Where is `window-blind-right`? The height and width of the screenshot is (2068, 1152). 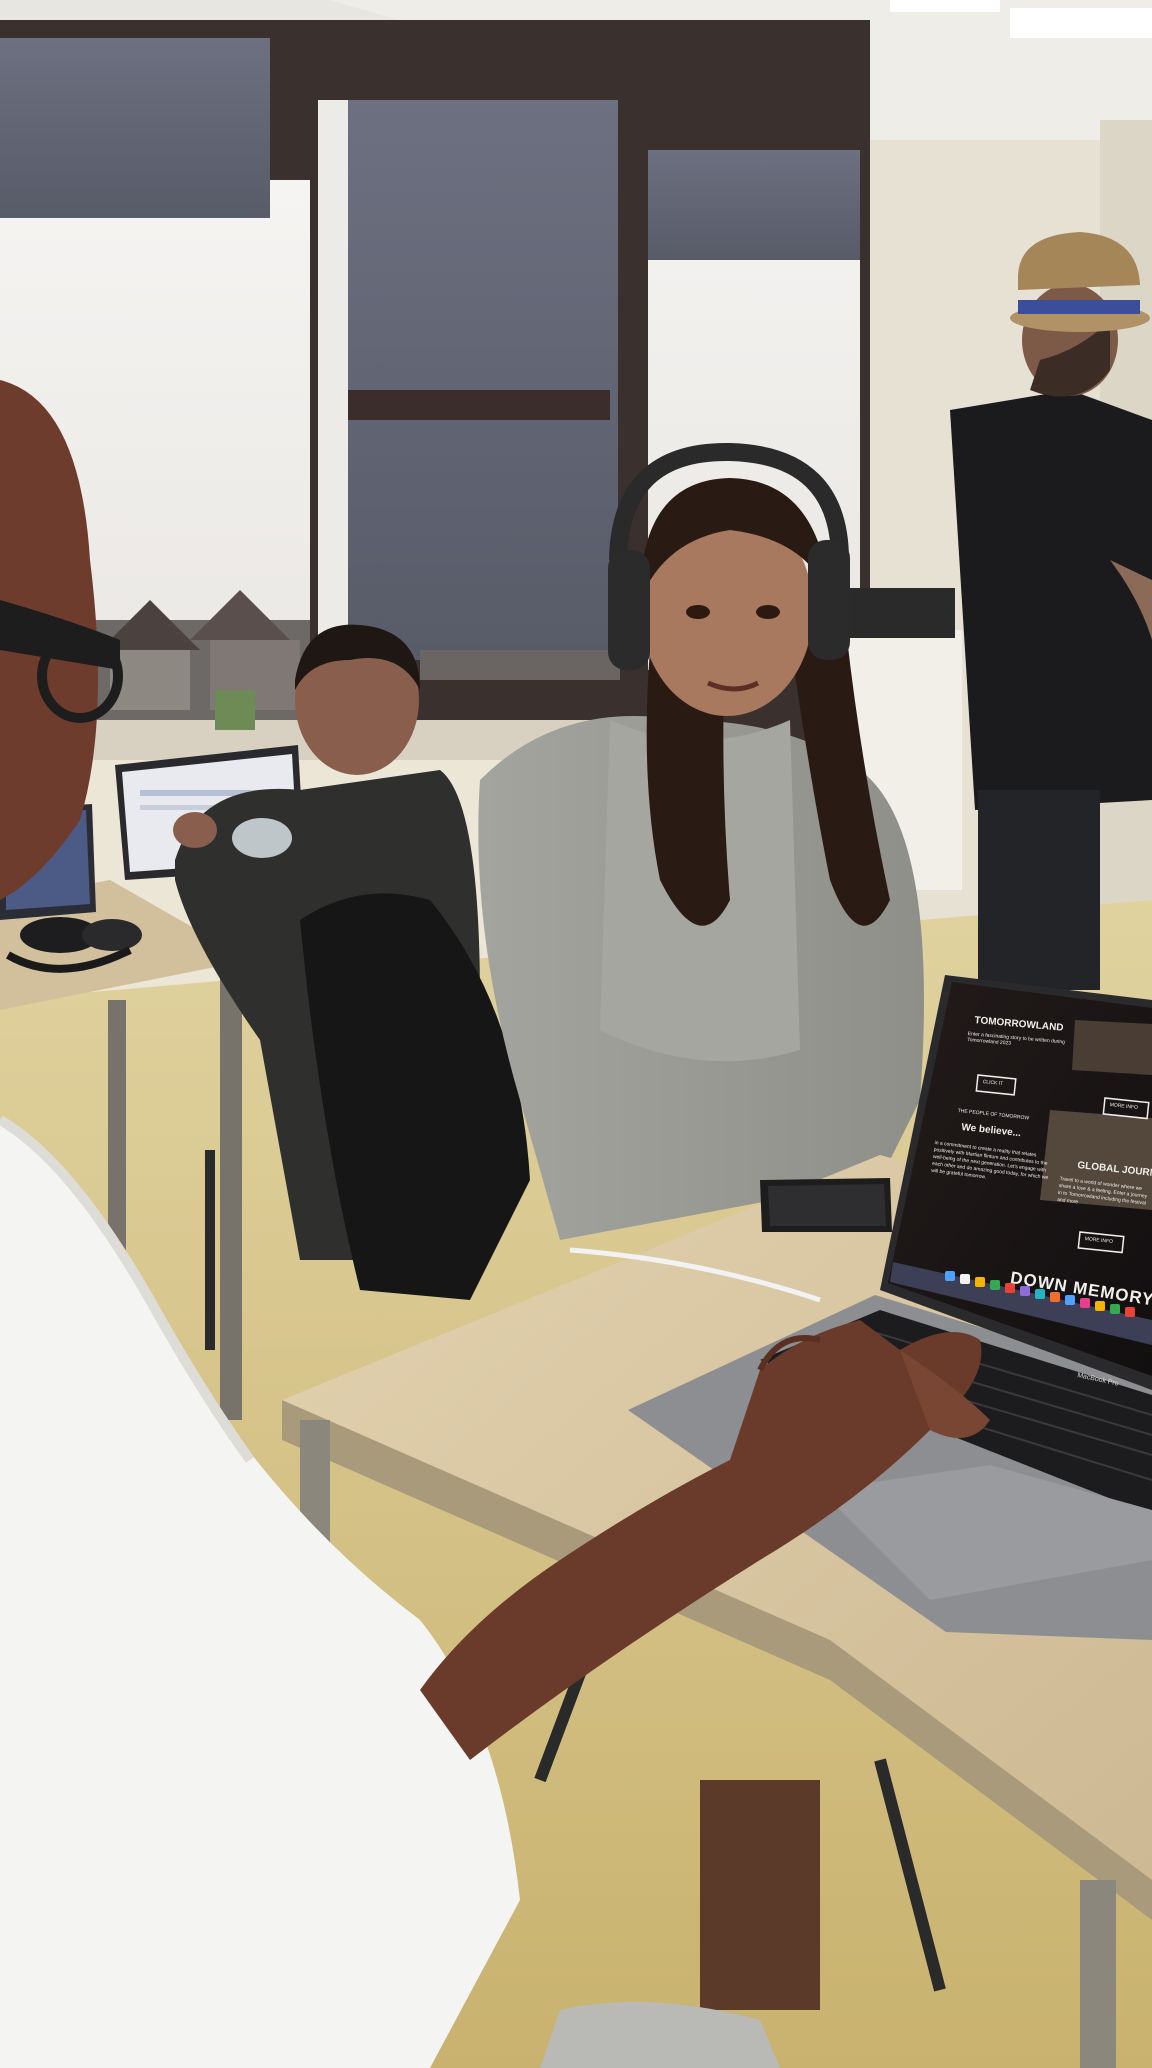
window-blind-right is located at coordinates (754, 205).